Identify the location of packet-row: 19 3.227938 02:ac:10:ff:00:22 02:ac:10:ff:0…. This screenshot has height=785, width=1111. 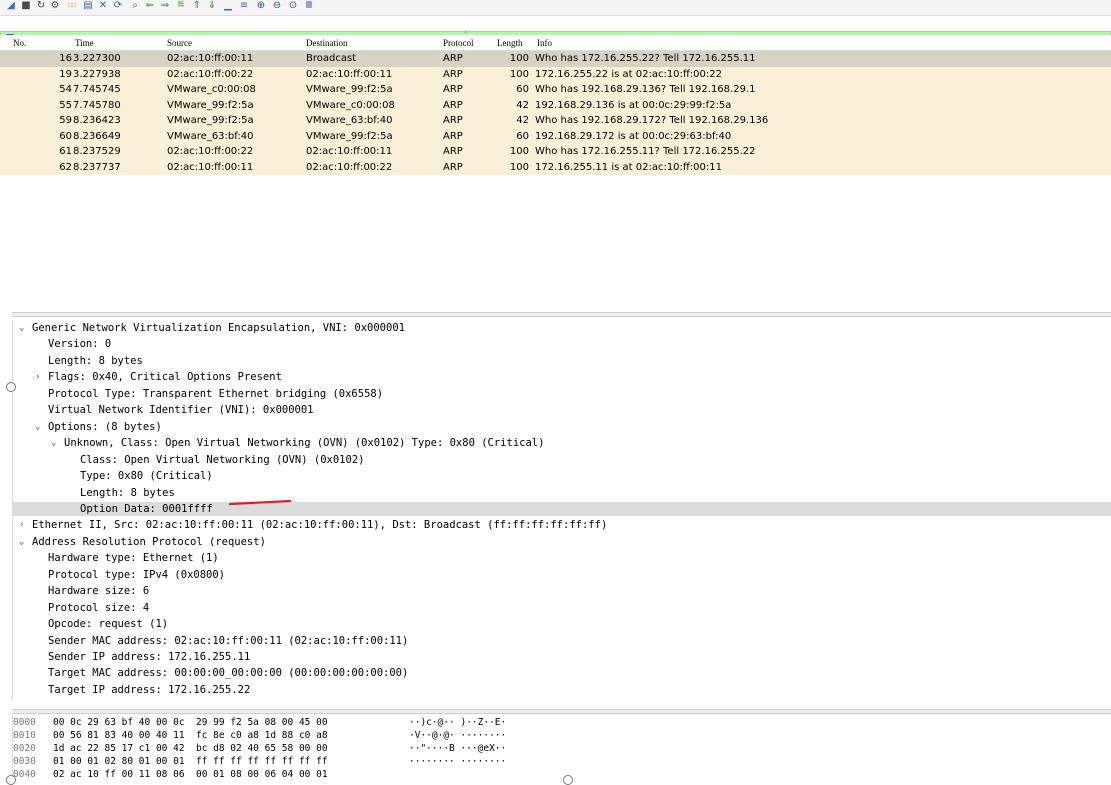
(555, 74).